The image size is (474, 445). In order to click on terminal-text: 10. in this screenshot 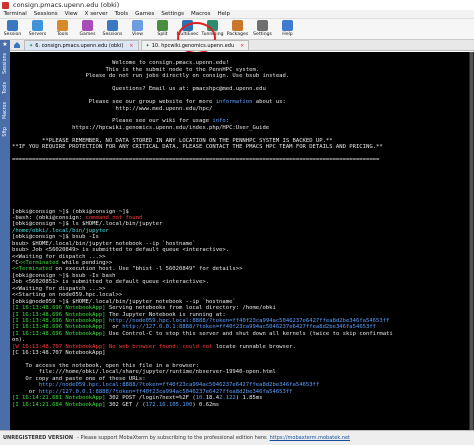, I will do `click(200, 398)`.